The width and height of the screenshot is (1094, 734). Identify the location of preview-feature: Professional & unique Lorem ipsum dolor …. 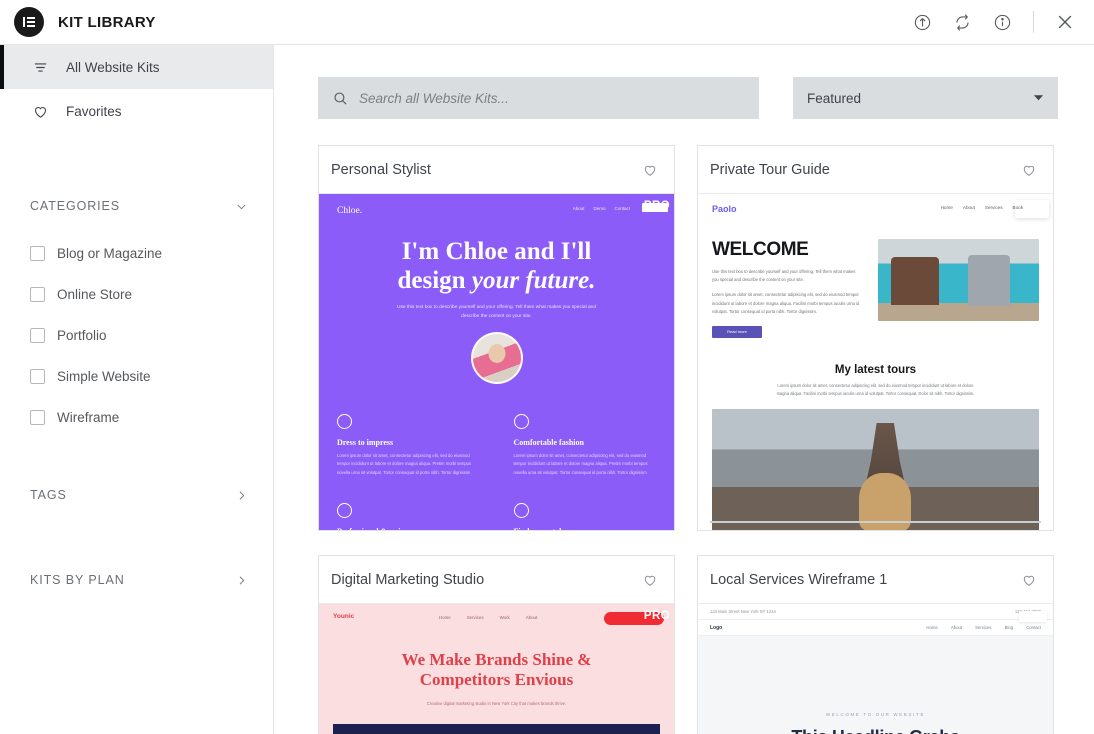
(408, 516).